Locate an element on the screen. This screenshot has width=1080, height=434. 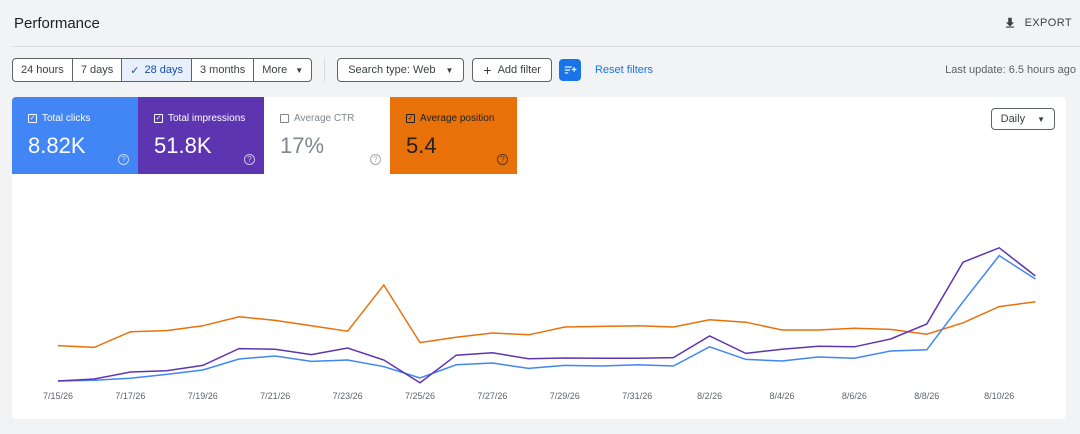
x-tick-label: 8/2/26 is located at coordinates (709, 396).